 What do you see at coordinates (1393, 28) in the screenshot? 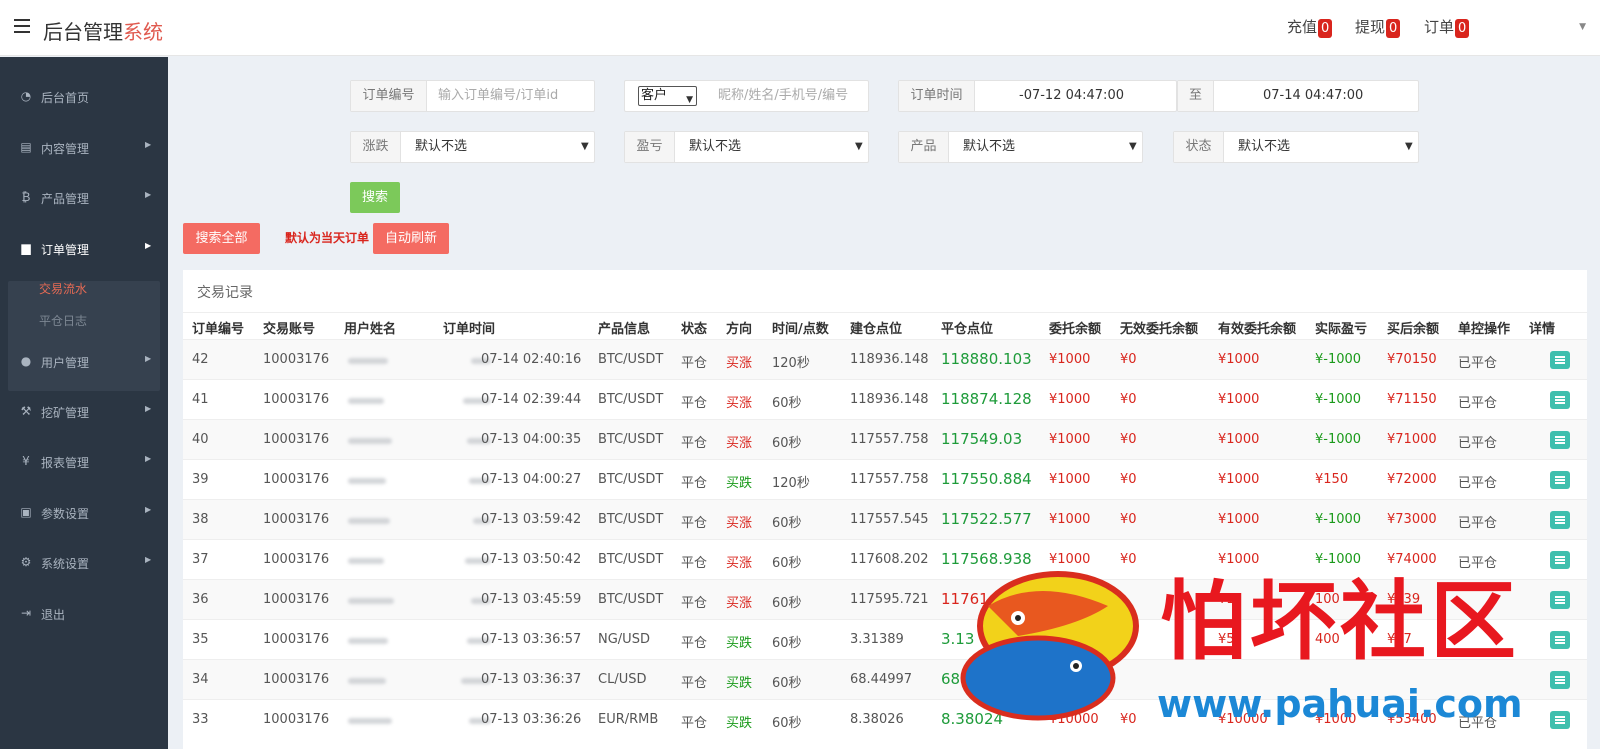
I see `withdraw-badge: 0` at bounding box center [1393, 28].